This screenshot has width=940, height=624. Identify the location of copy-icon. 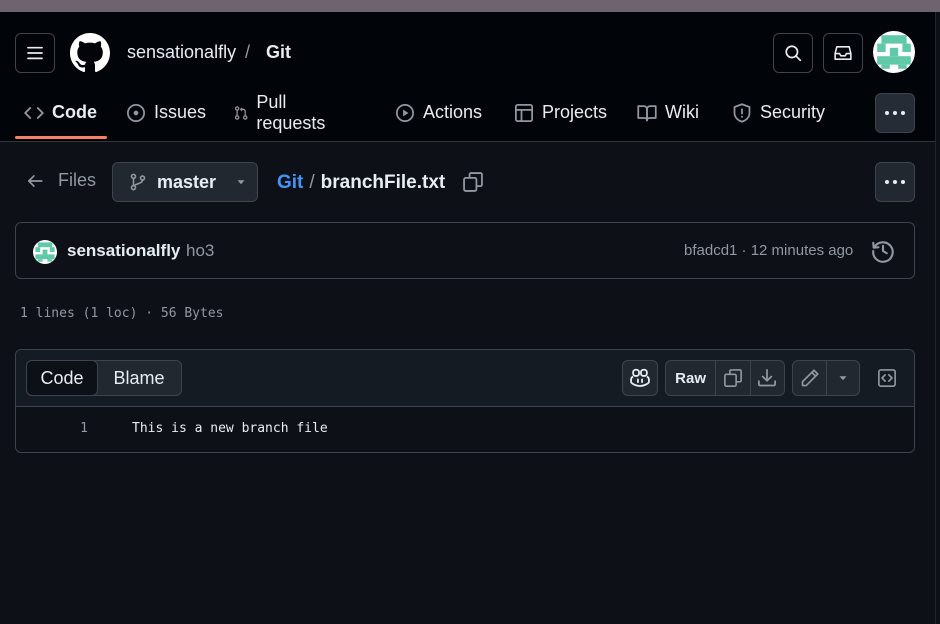
(732, 378).